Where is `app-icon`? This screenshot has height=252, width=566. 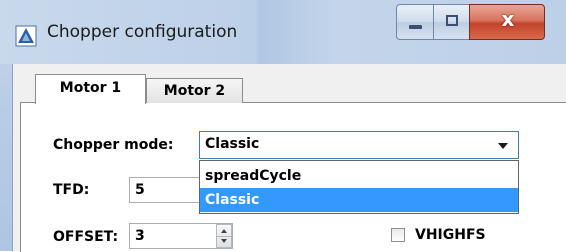
app-icon is located at coordinates (26, 36).